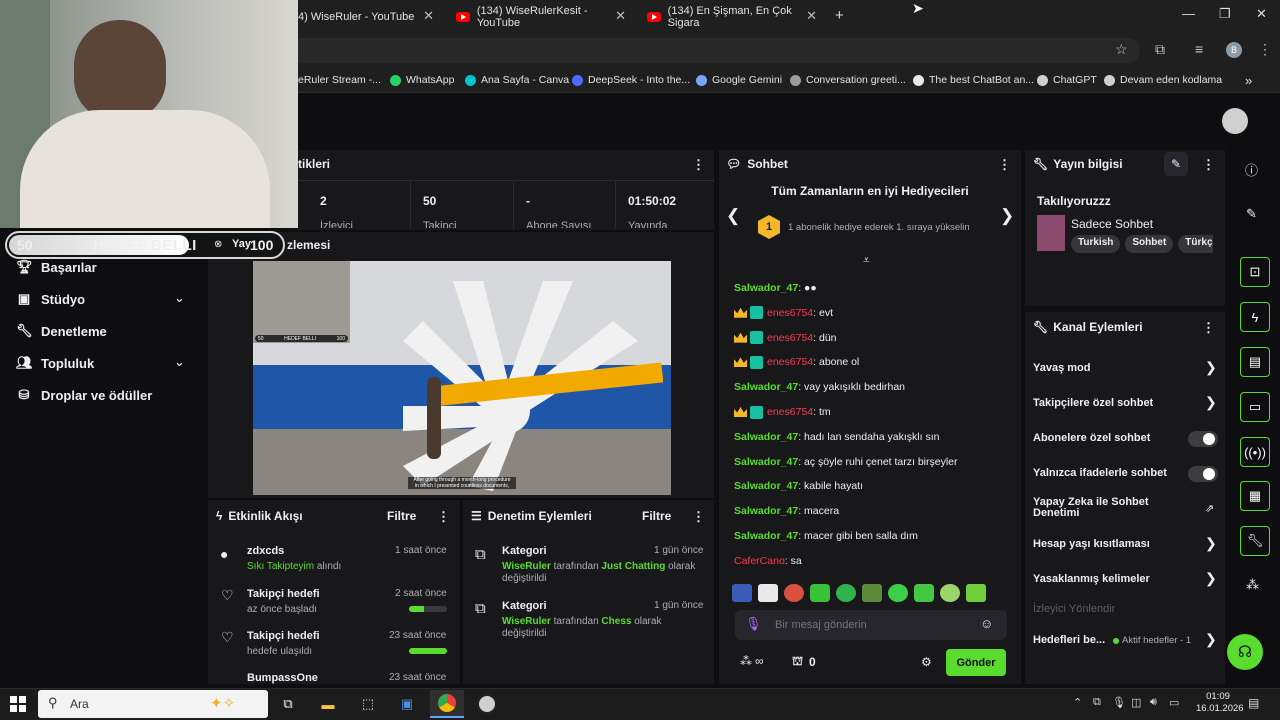  Describe the element at coordinates (1096, 244) in the screenshot. I see `tag-pill: Turkish` at that location.